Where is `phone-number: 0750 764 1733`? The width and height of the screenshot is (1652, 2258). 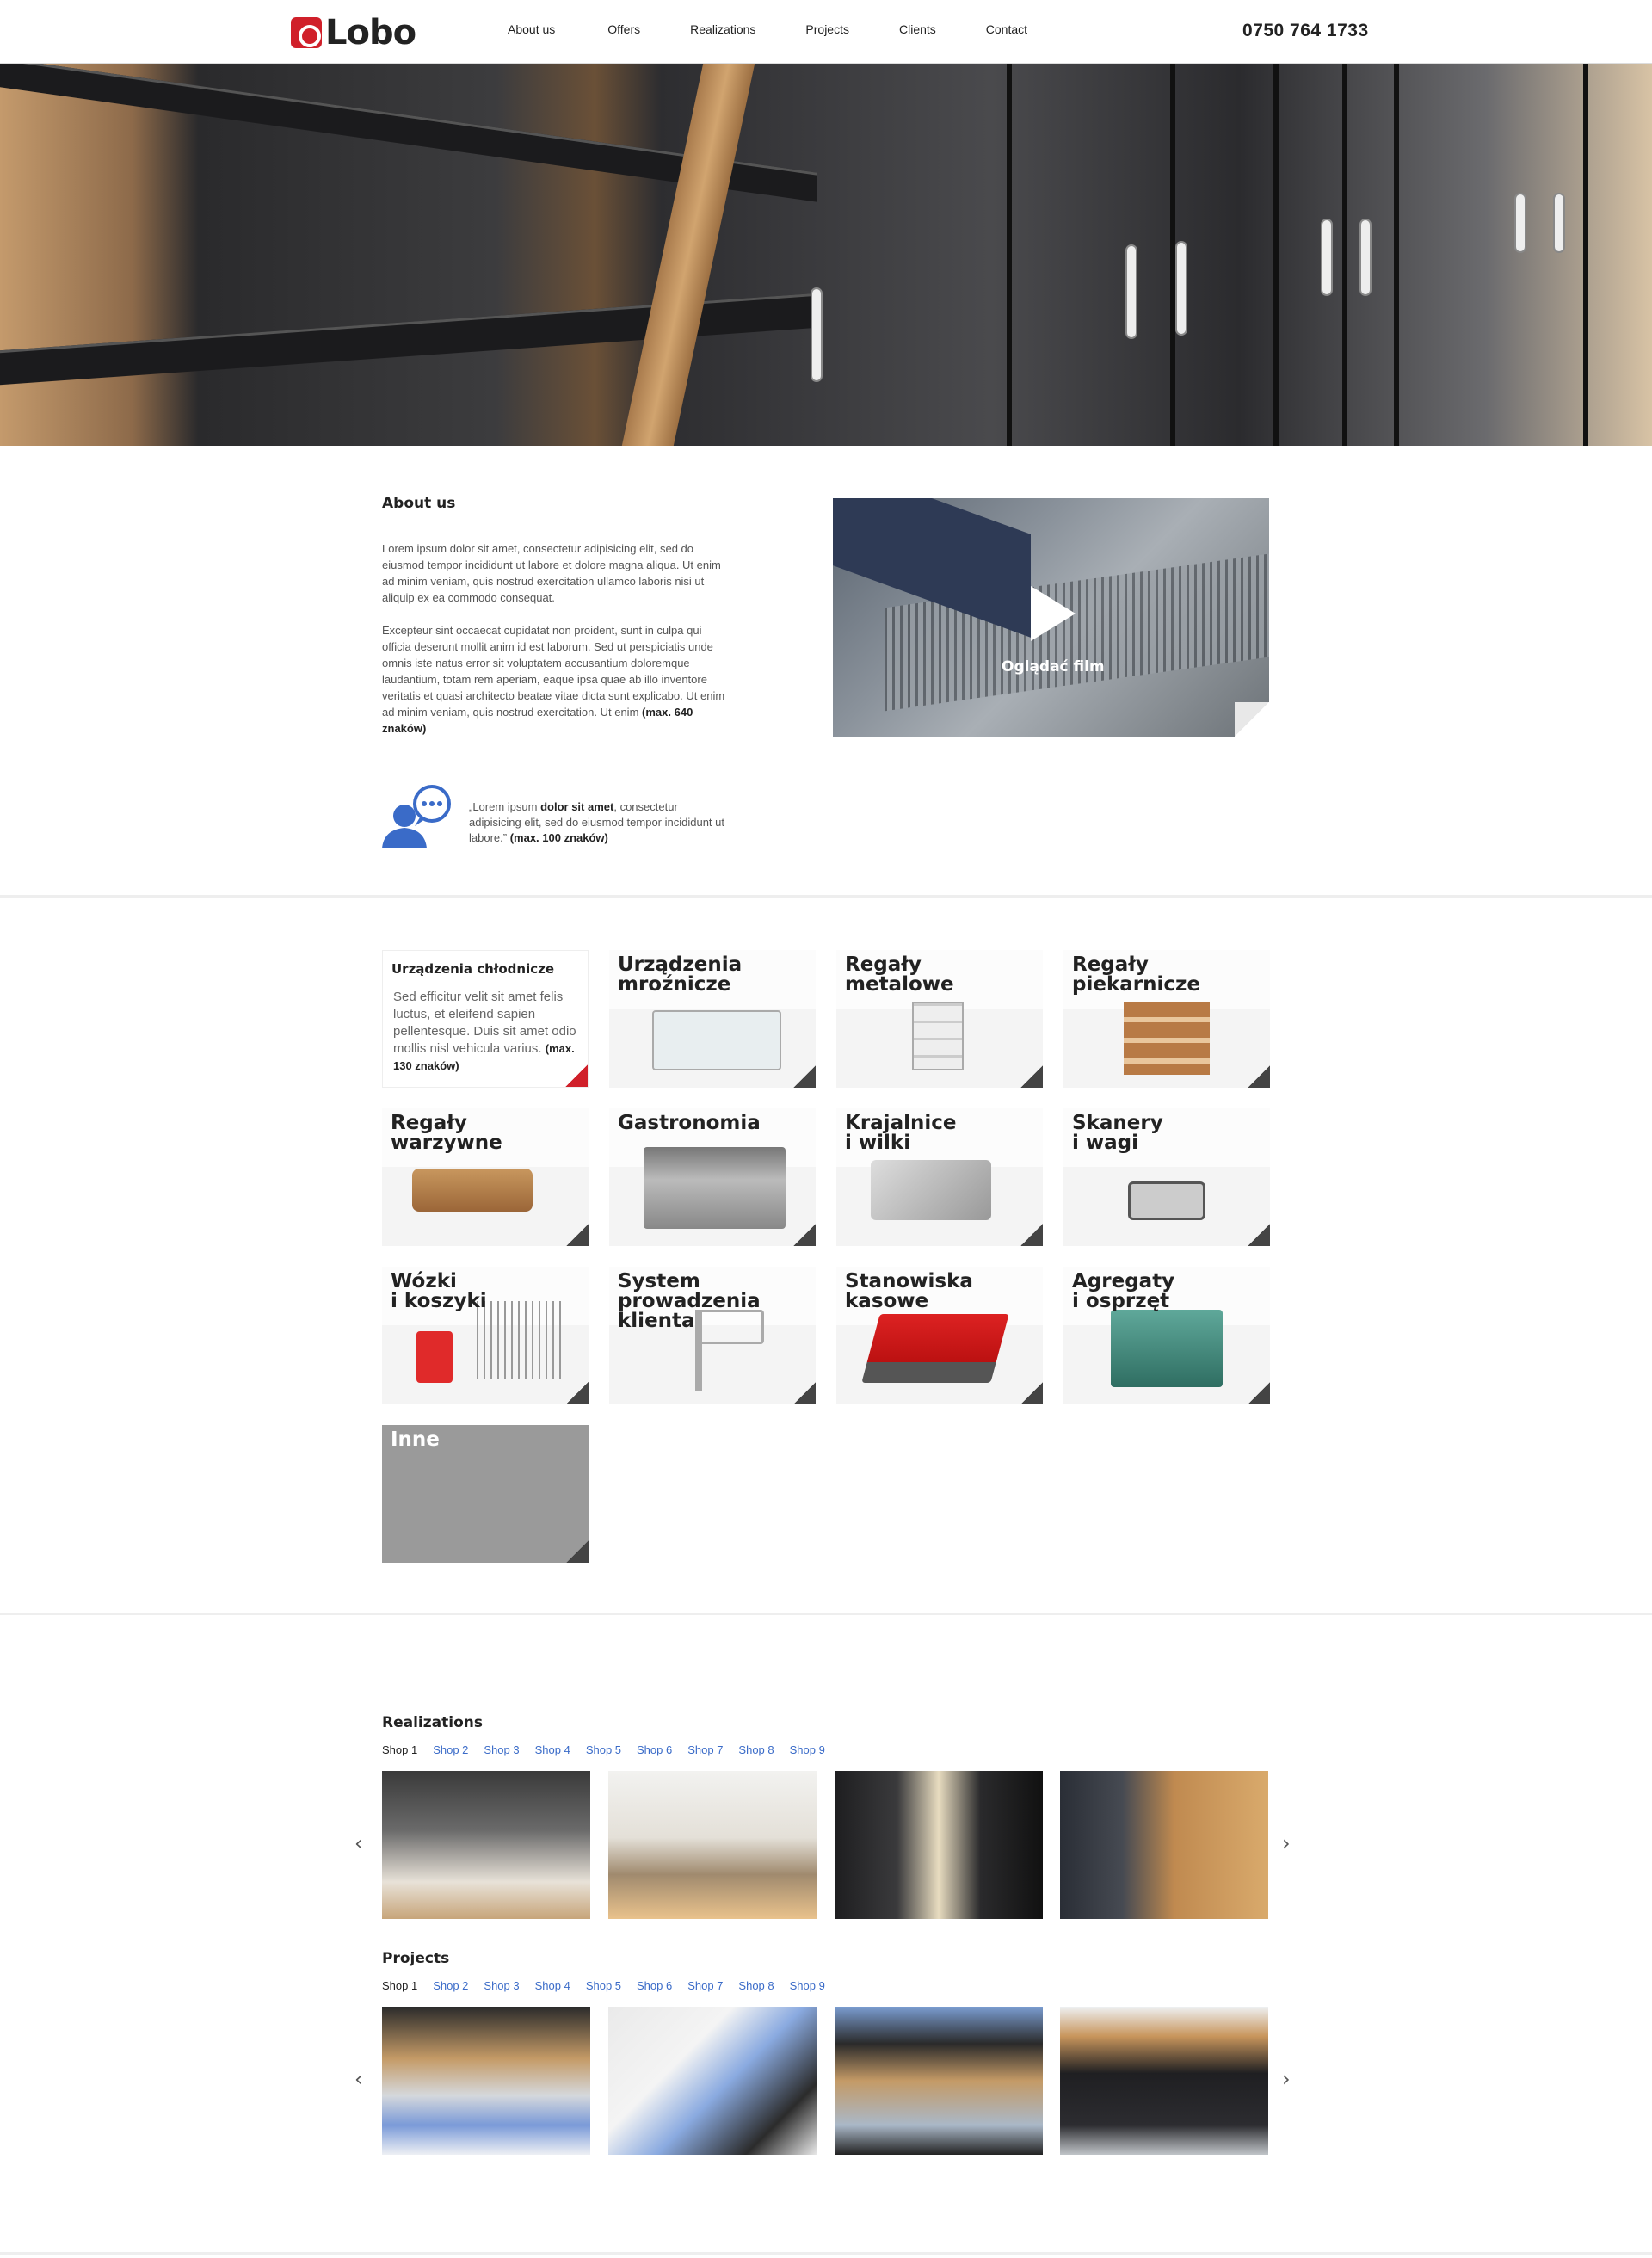 phone-number: 0750 764 1733 is located at coordinates (1305, 31).